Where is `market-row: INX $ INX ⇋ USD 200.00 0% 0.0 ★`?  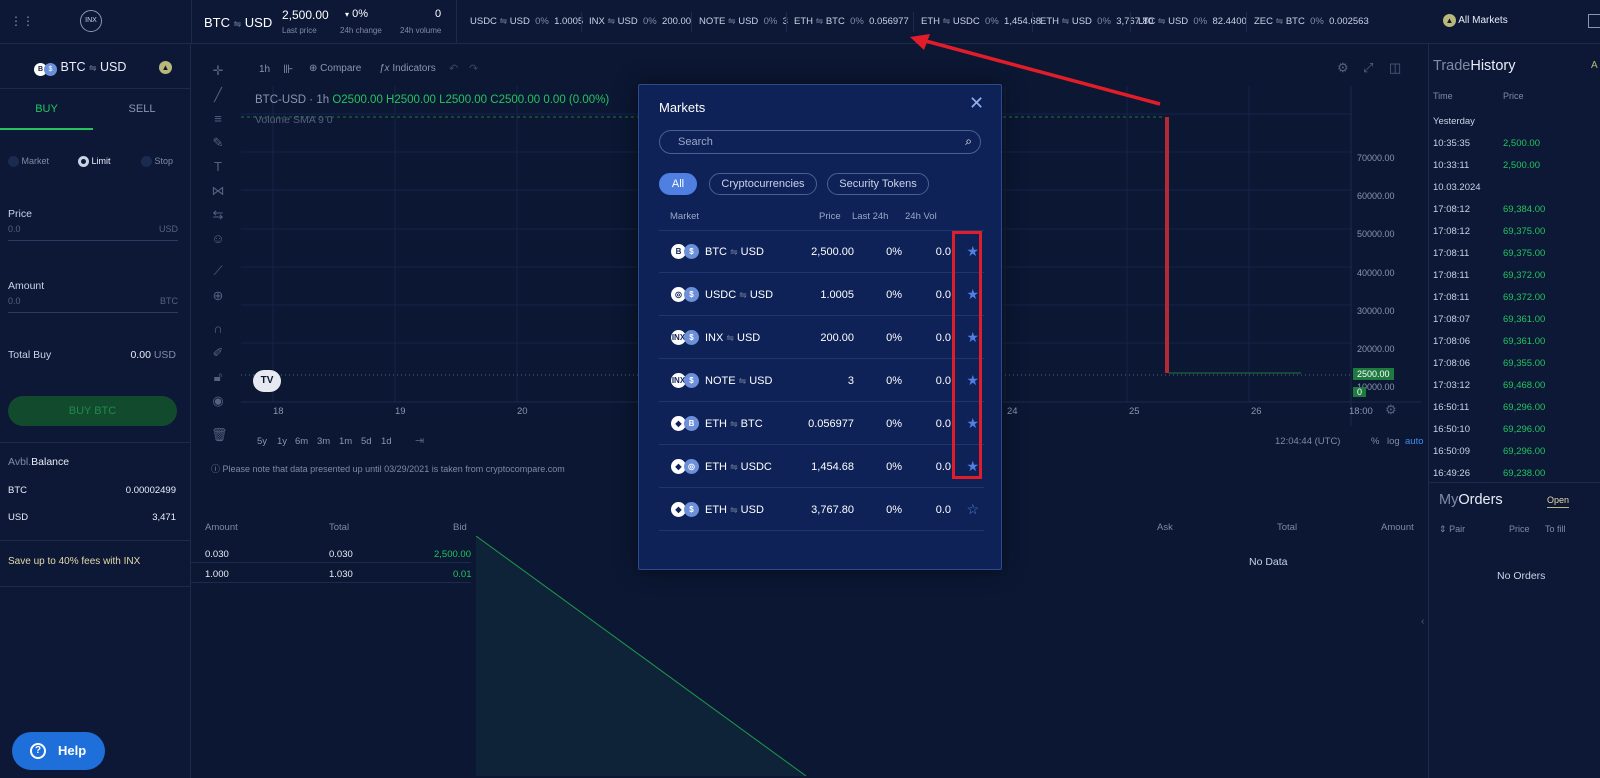 market-row: INX $ INX ⇋ USD 200.00 0% 0.0 ★ is located at coordinates (821, 338).